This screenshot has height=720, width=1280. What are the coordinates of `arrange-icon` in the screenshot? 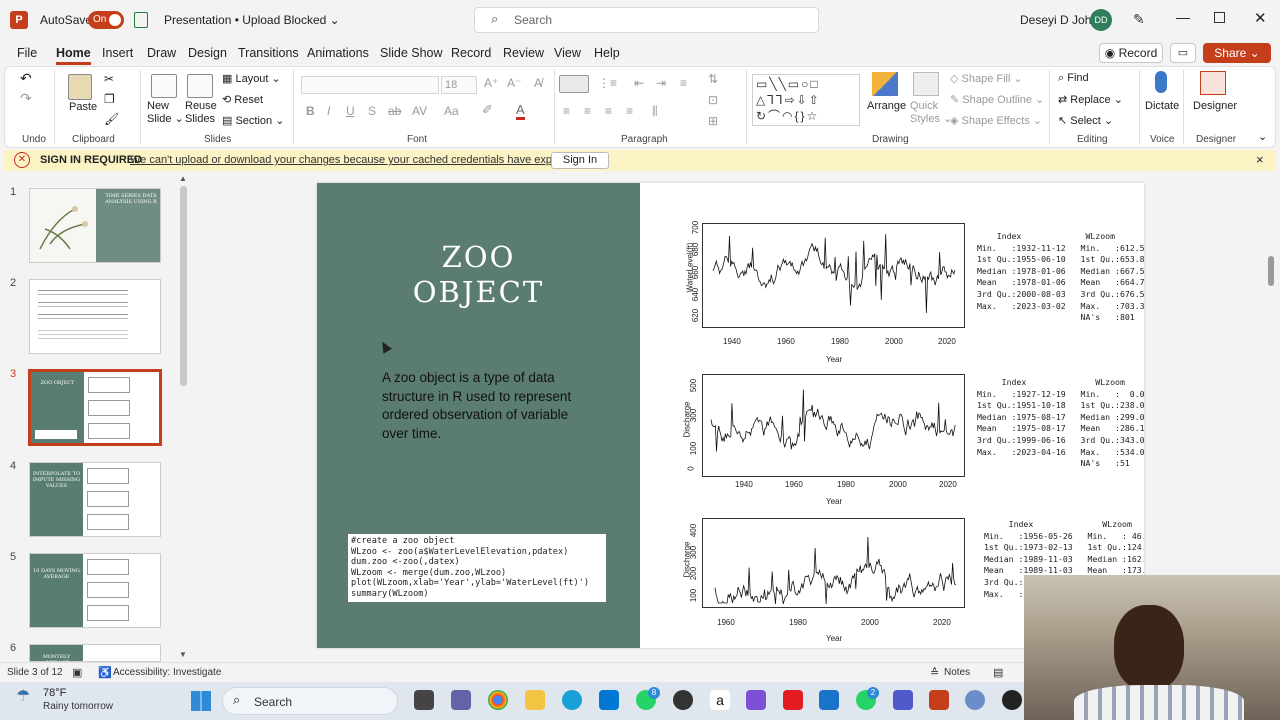 It's located at (885, 84).